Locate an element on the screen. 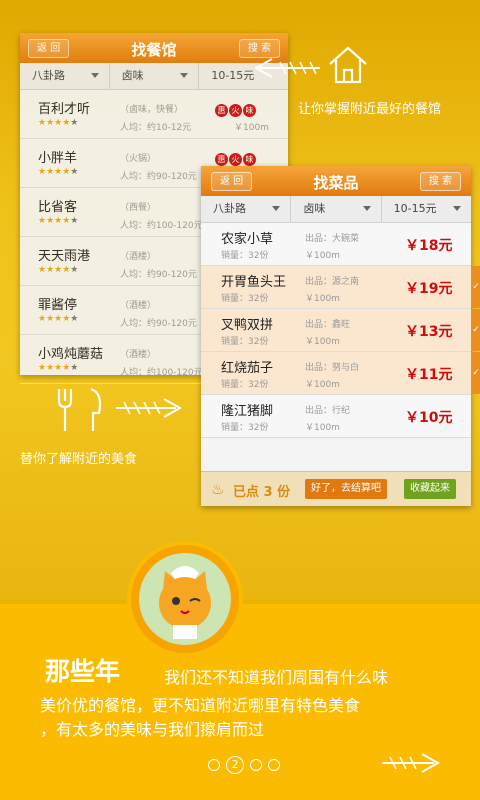  dish-source: 出品：行纪 is located at coordinates (328, 411).